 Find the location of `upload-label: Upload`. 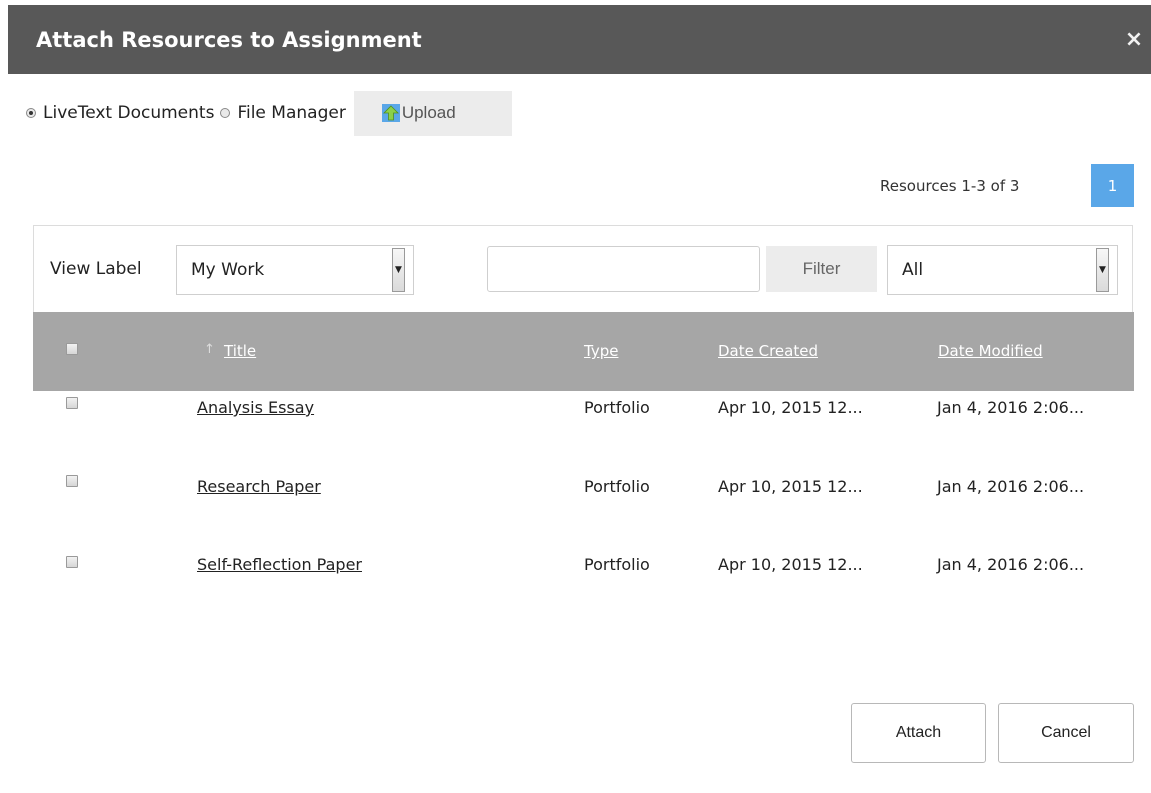

upload-label: Upload is located at coordinates (428, 112).